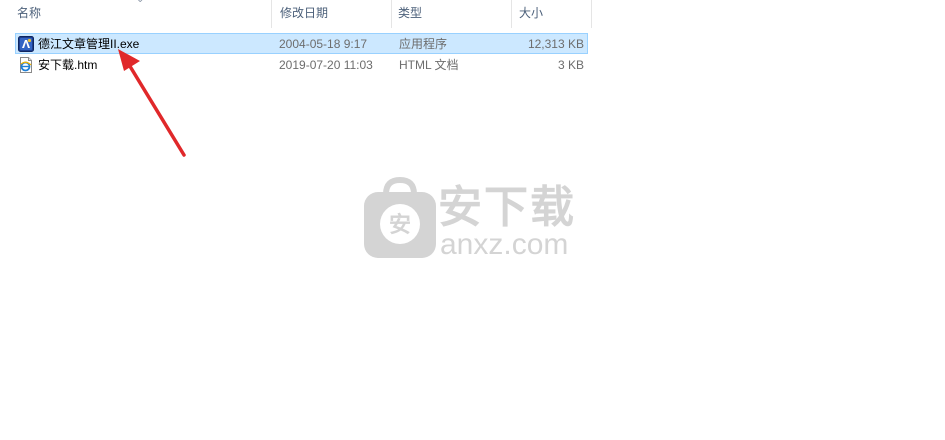  What do you see at coordinates (140, 2) in the screenshot?
I see `sort-chevron-icon: ⌄` at bounding box center [140, 2].